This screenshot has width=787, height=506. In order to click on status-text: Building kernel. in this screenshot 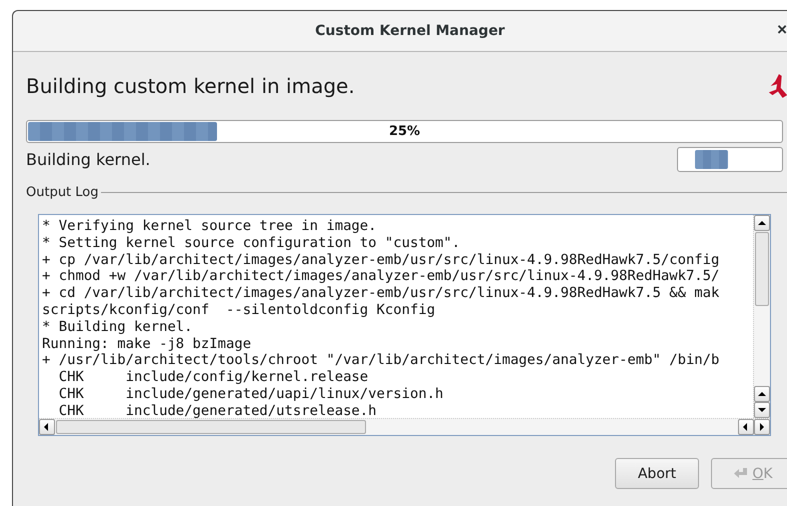, I will do `click(88, 159)`.